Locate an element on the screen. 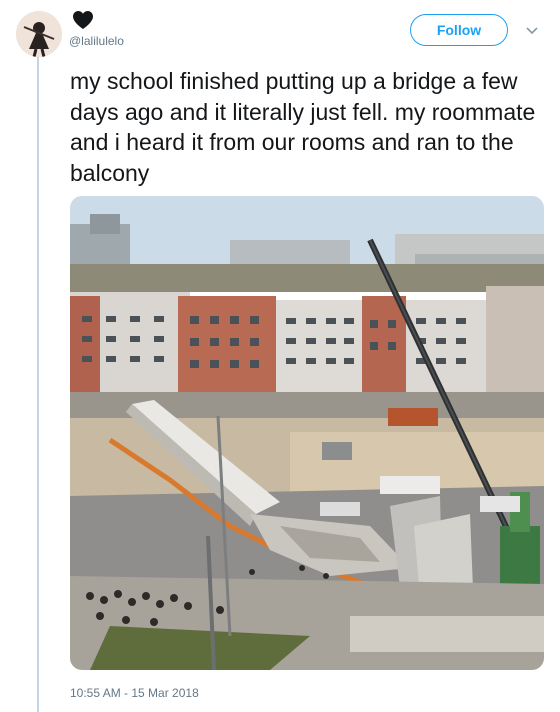  thread-connector-line is located at coordinates (38, 384).